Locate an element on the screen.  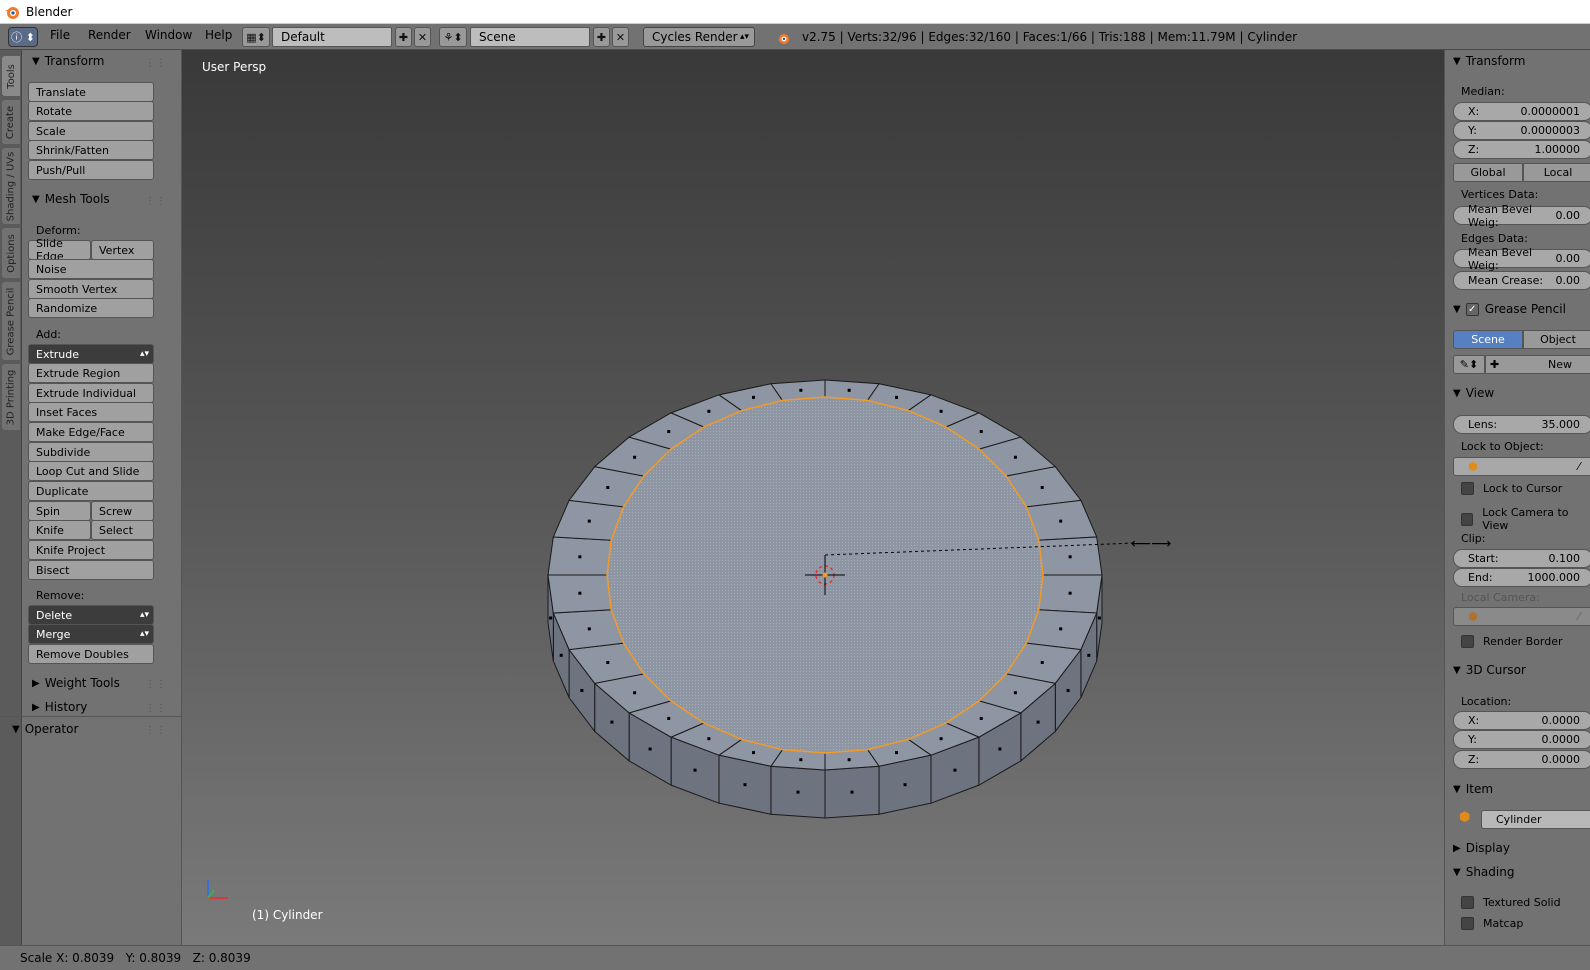
push-pull-button: Push/Pull is located at coordinates (91, 170).